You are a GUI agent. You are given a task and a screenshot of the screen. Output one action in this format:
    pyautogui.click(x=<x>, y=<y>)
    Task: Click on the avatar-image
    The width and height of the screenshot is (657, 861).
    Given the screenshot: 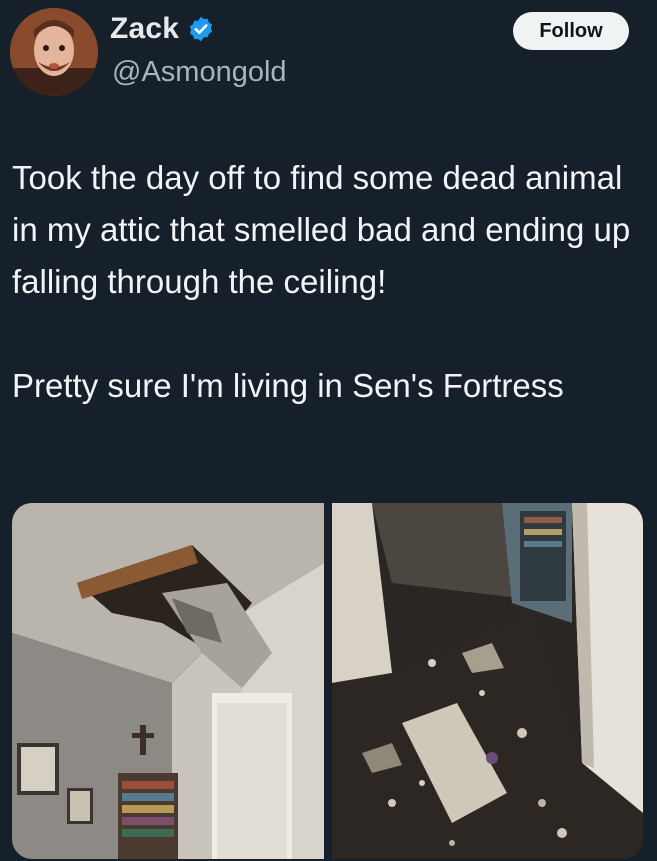 What is the action you would take?
    pyautogui.click(x=54, y=52)
    